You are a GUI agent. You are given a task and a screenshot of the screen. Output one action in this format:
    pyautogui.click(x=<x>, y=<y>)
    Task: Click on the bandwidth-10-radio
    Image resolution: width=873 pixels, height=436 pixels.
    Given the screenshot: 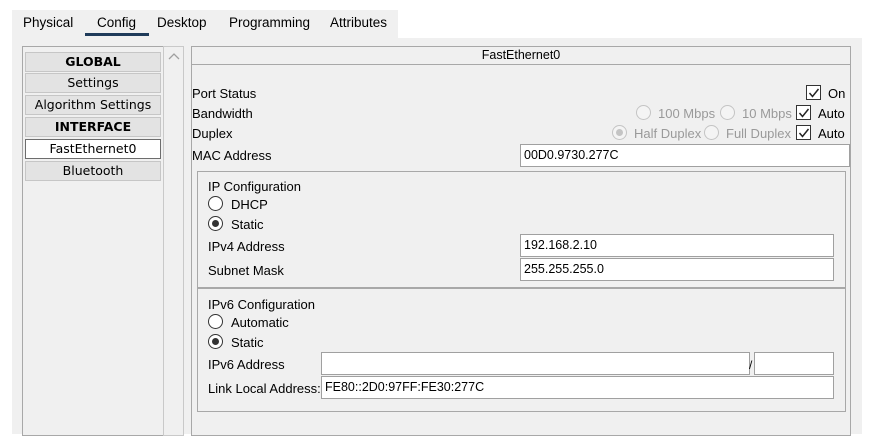 What is the action you would take?
    pyautogui.click(x=727, y=112)
    